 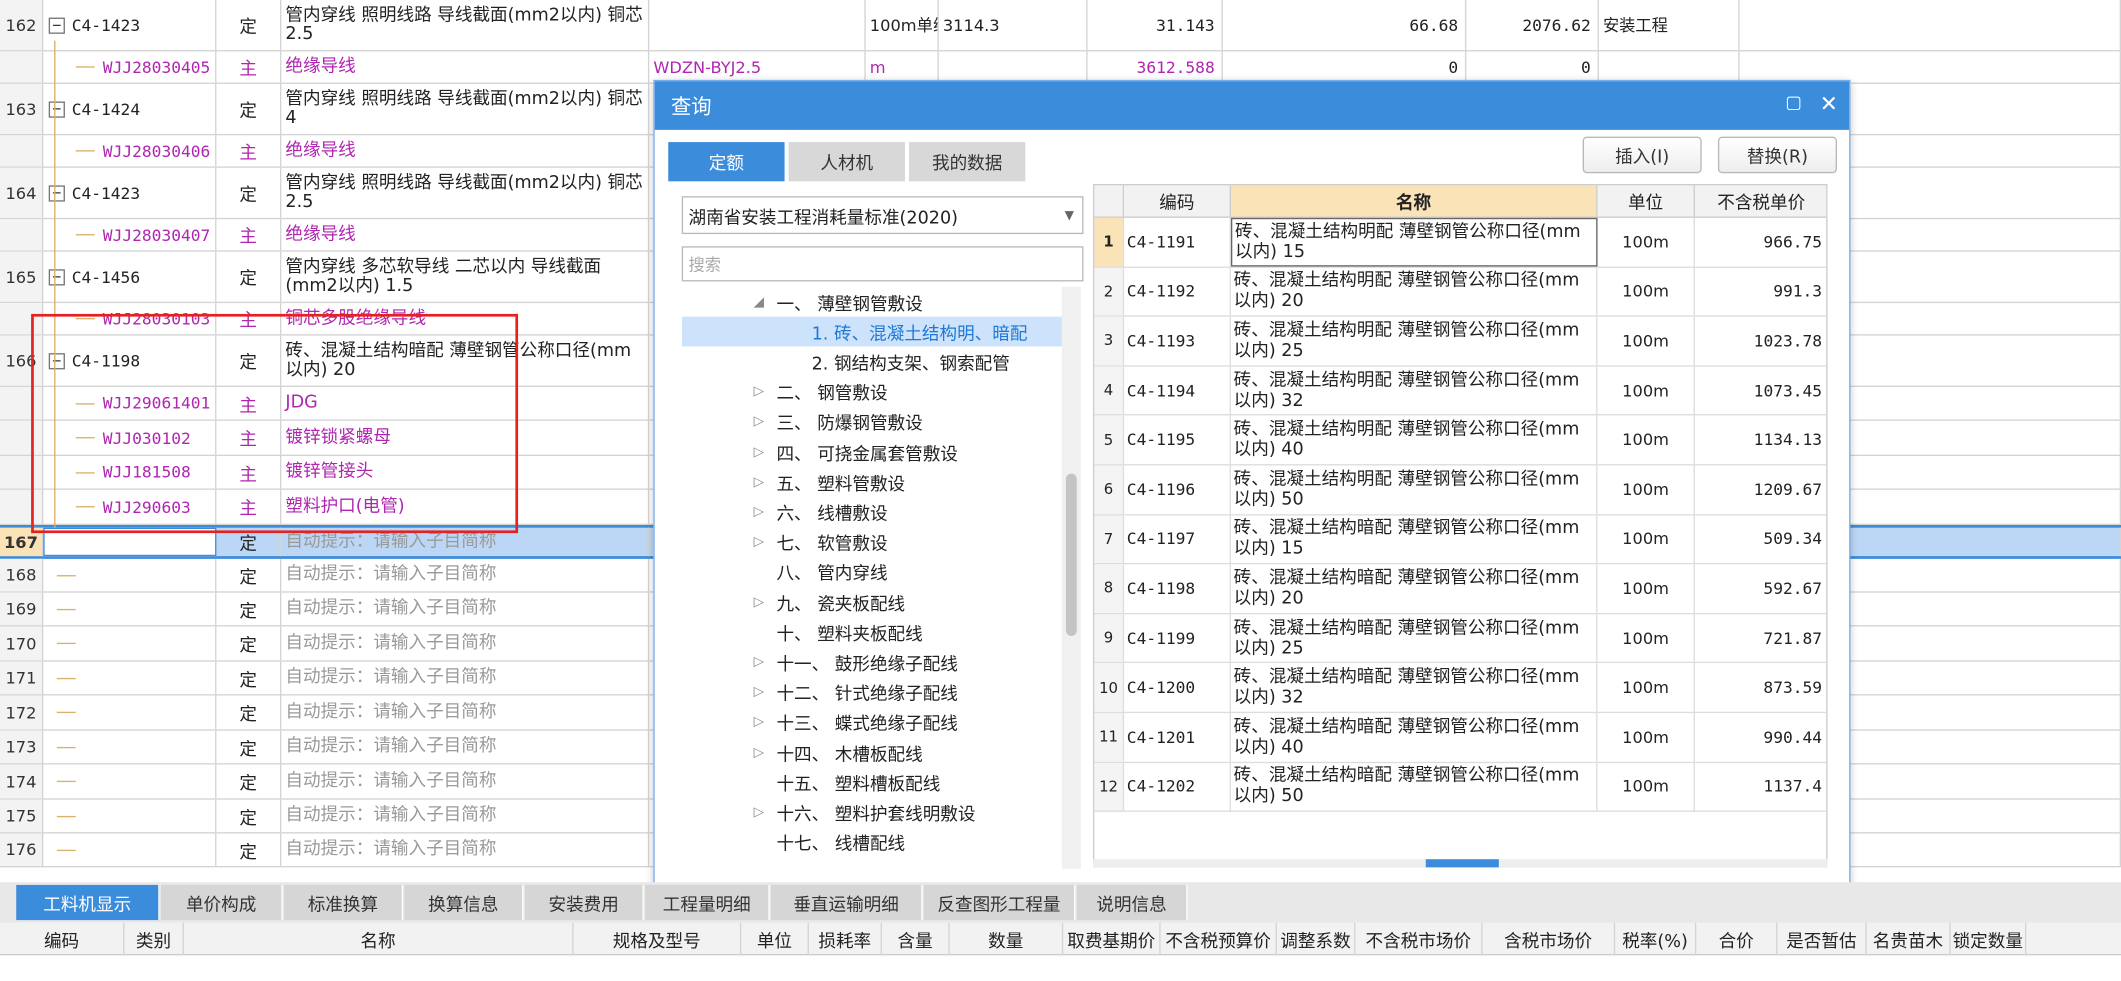 I want to click on expand-open-icon: ◢, so click(x=758, y=301).